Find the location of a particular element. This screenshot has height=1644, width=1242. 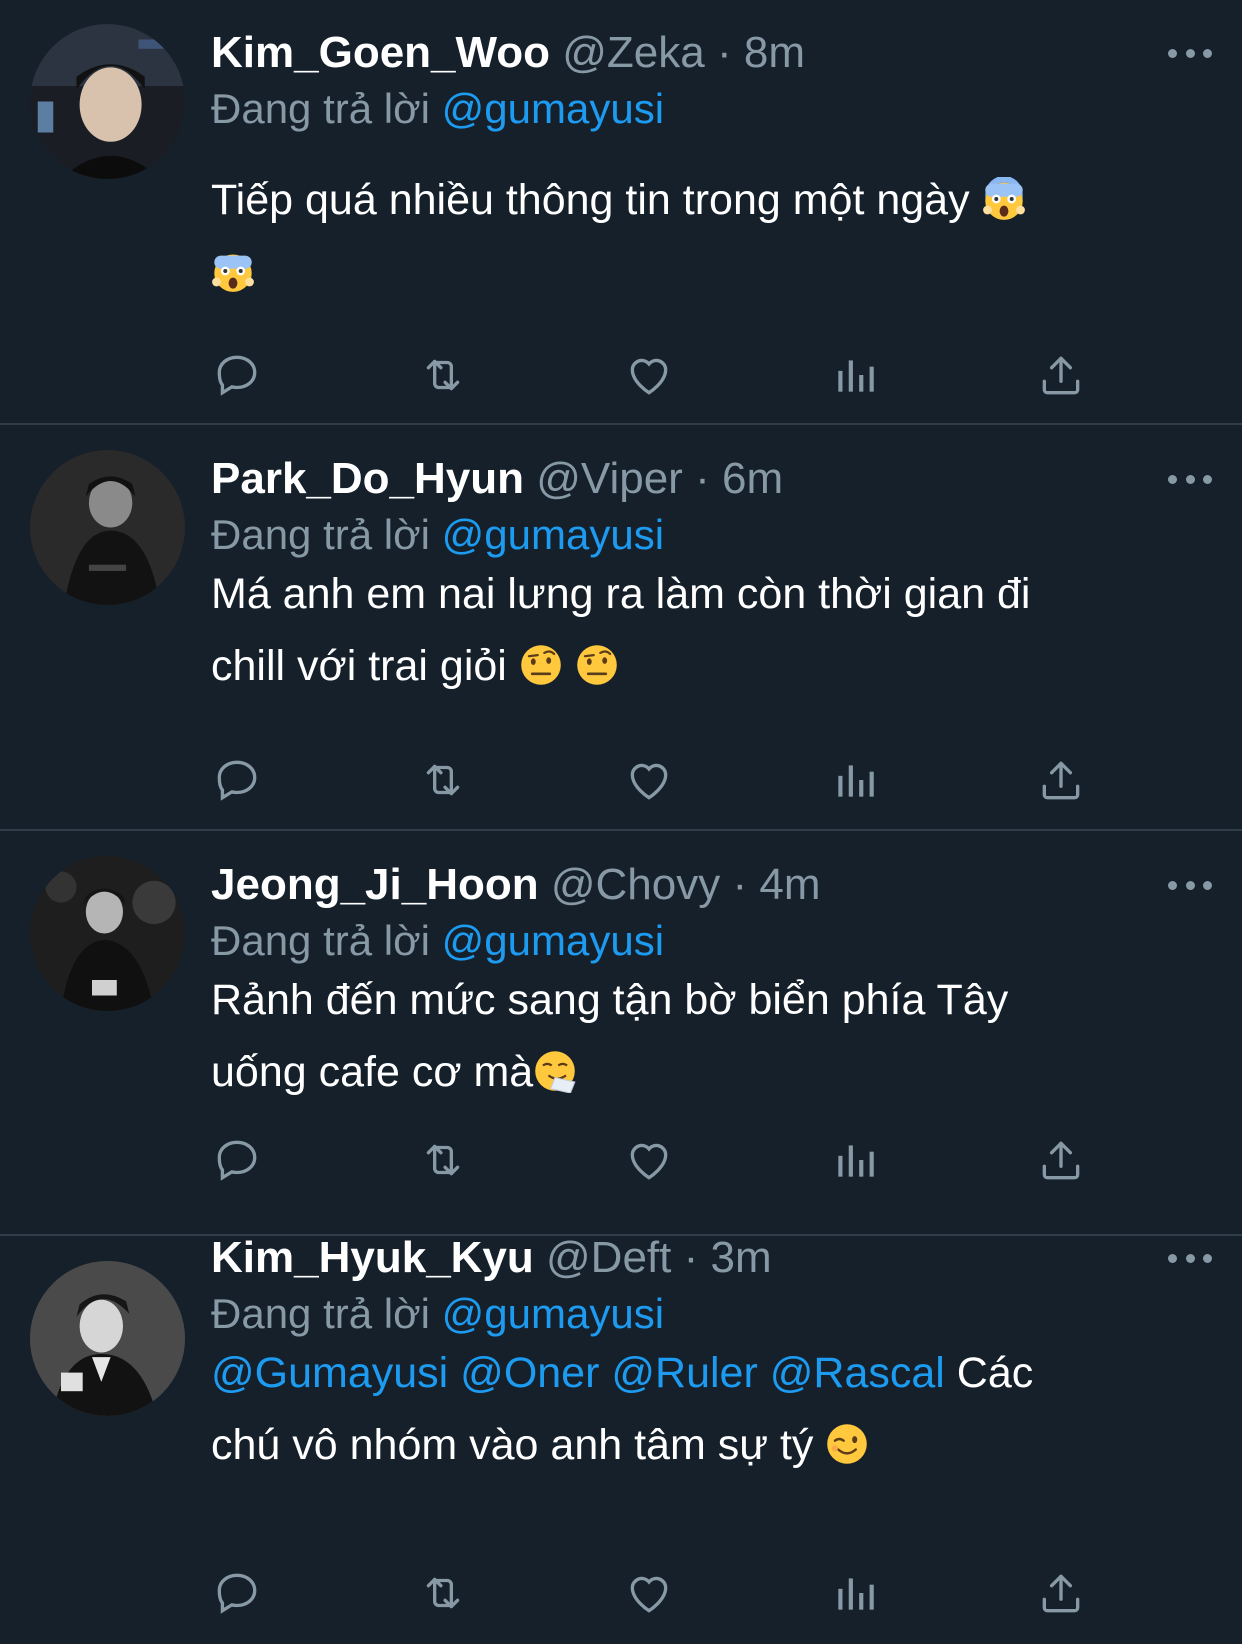

winking-face-icon is located at coordinates (847, 1440).